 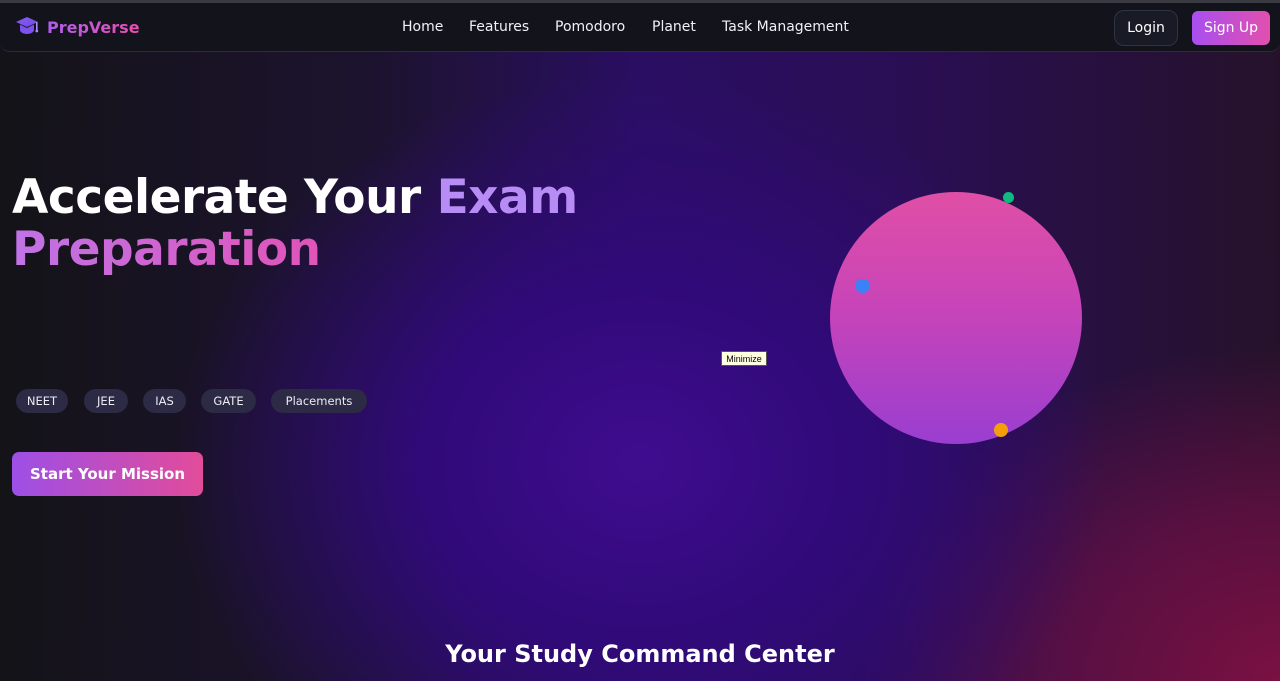 I want to click on brand-logo: PrepVerse, so click(x=77, y=27).